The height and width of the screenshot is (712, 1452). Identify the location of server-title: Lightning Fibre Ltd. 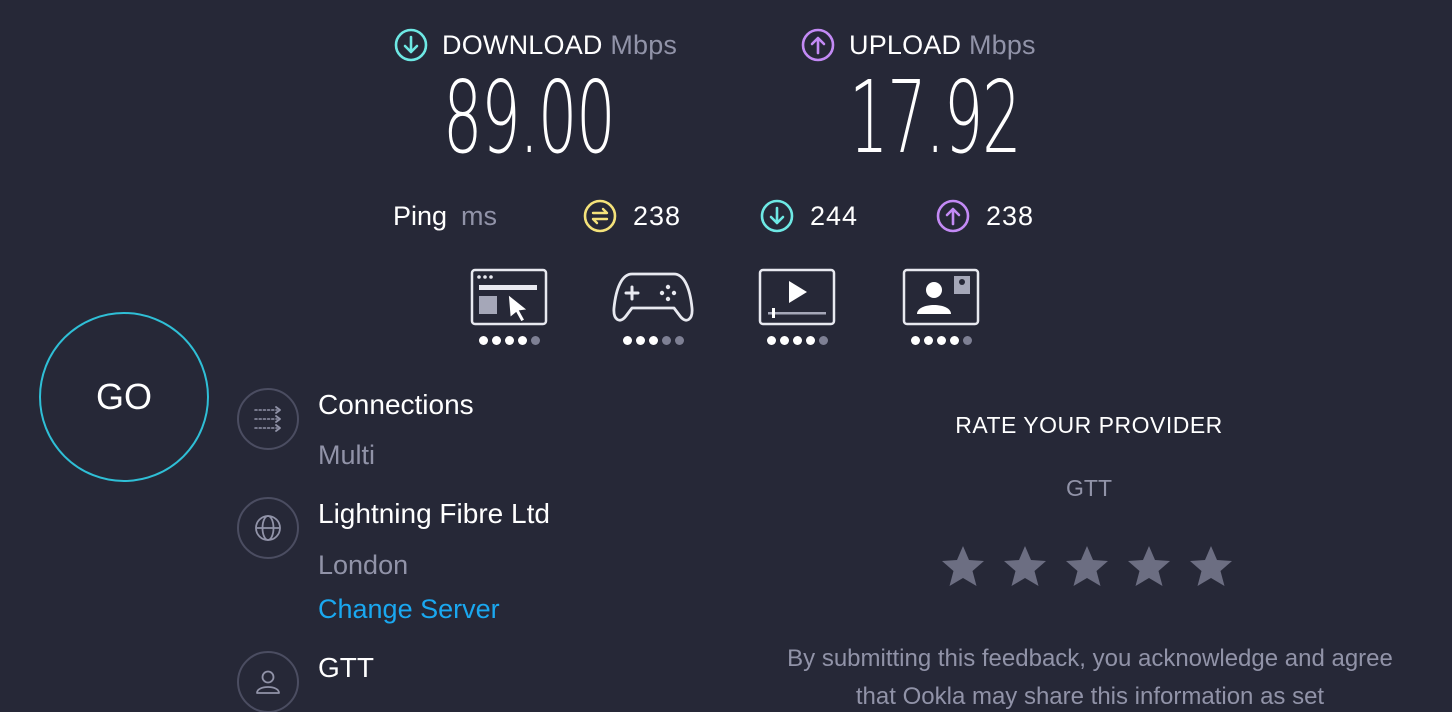
(434, 513).